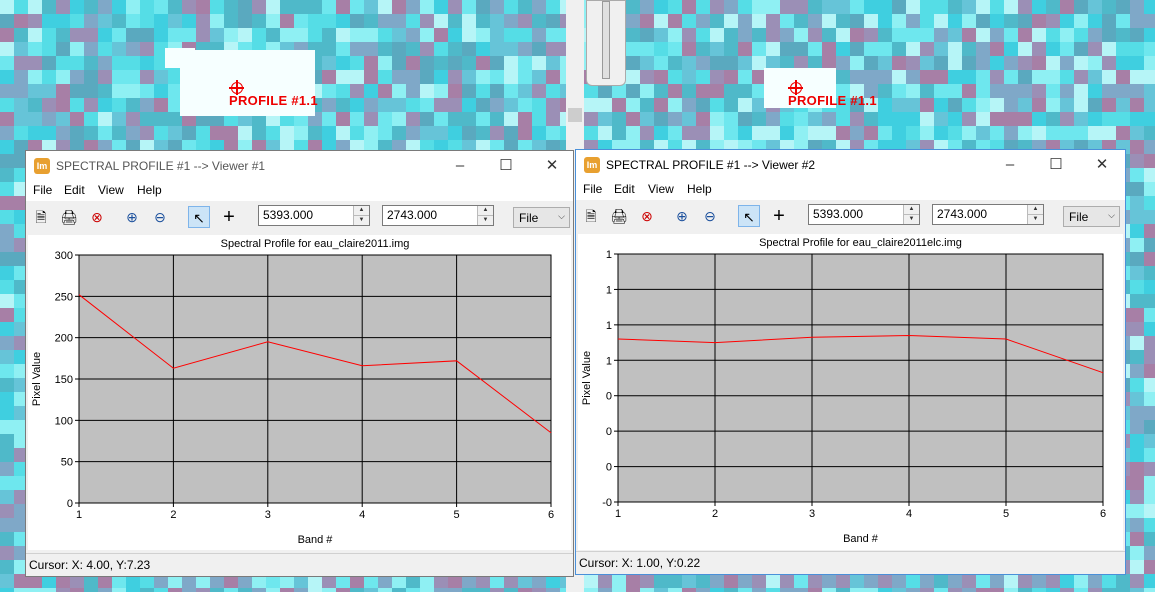 Image resolution: width=1155 pixels, height=592 pixels. What do you see at coordinates (575, 115) in the screenshot?
I see `divider-thumb` at bounding box center [575, 115].